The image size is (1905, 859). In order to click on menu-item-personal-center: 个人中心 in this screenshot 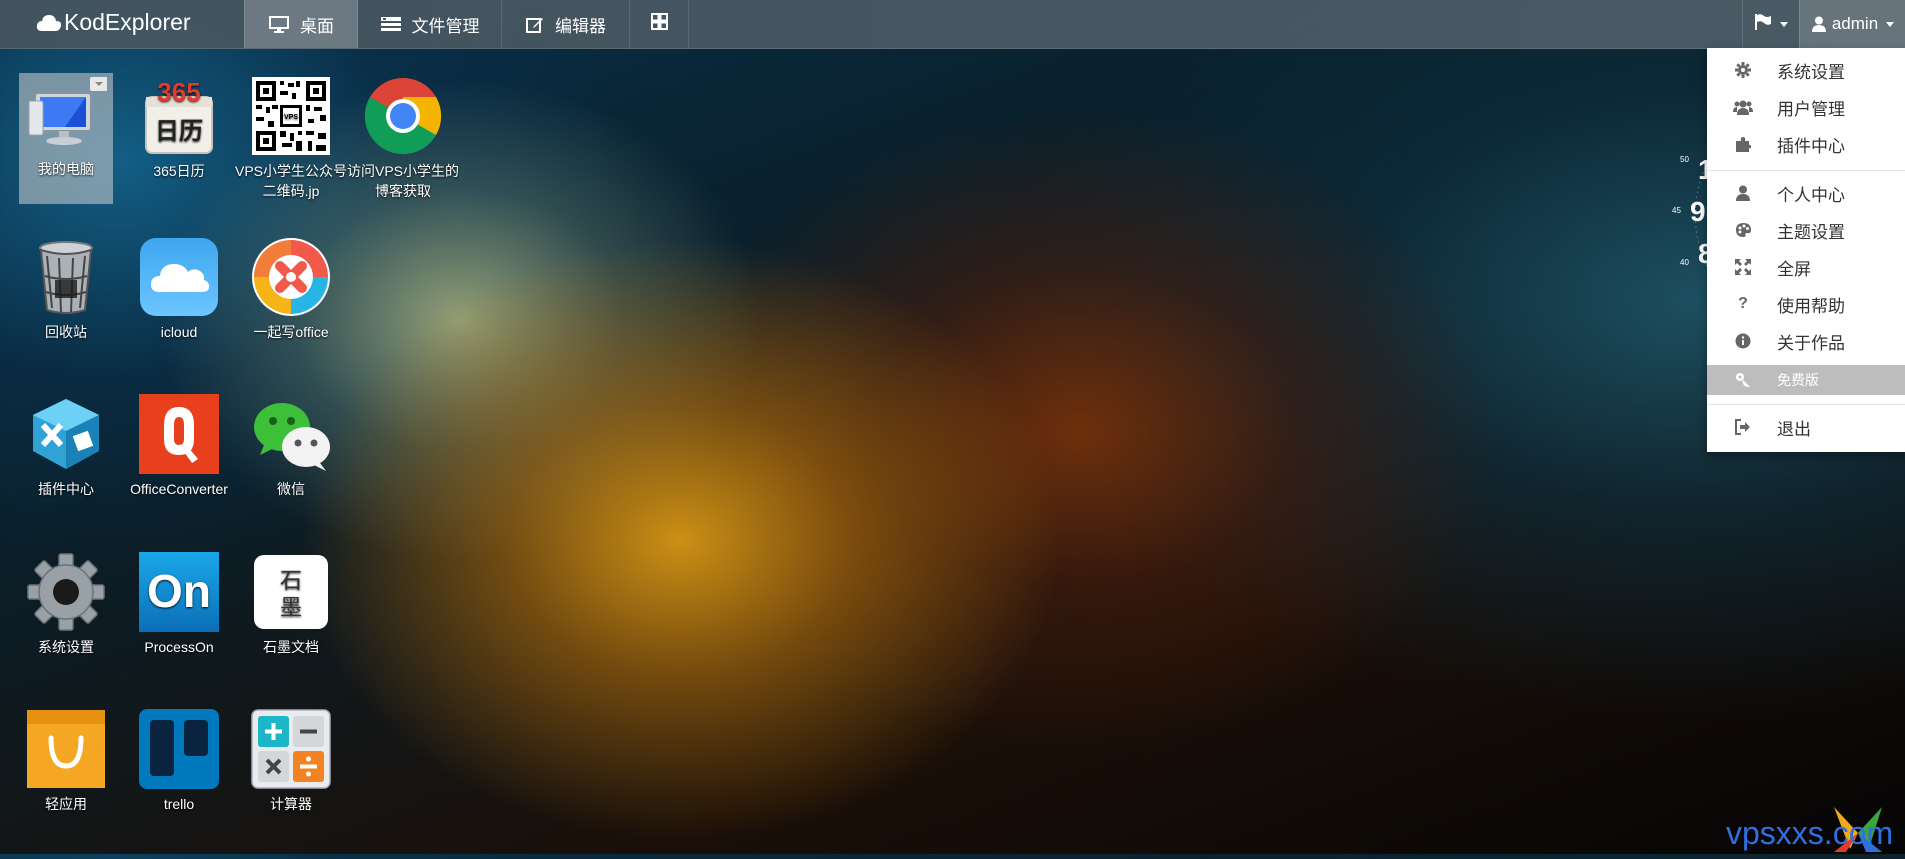, I will do `click(1806, 193)`.